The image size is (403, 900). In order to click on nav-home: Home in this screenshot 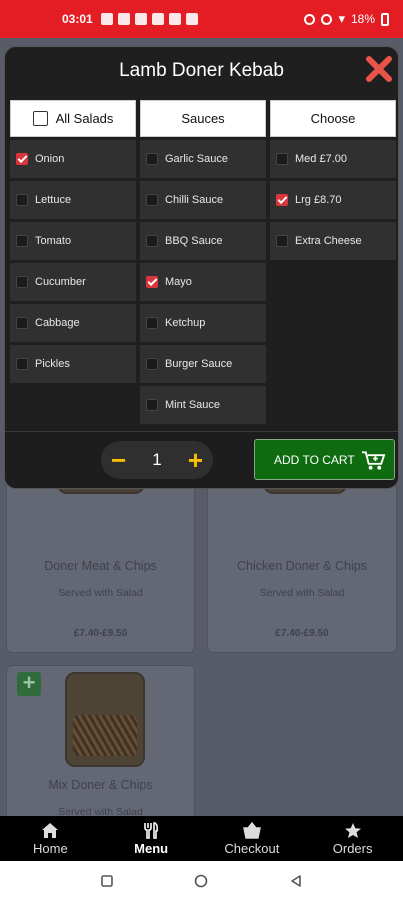, I will do `click(50, 838)`.